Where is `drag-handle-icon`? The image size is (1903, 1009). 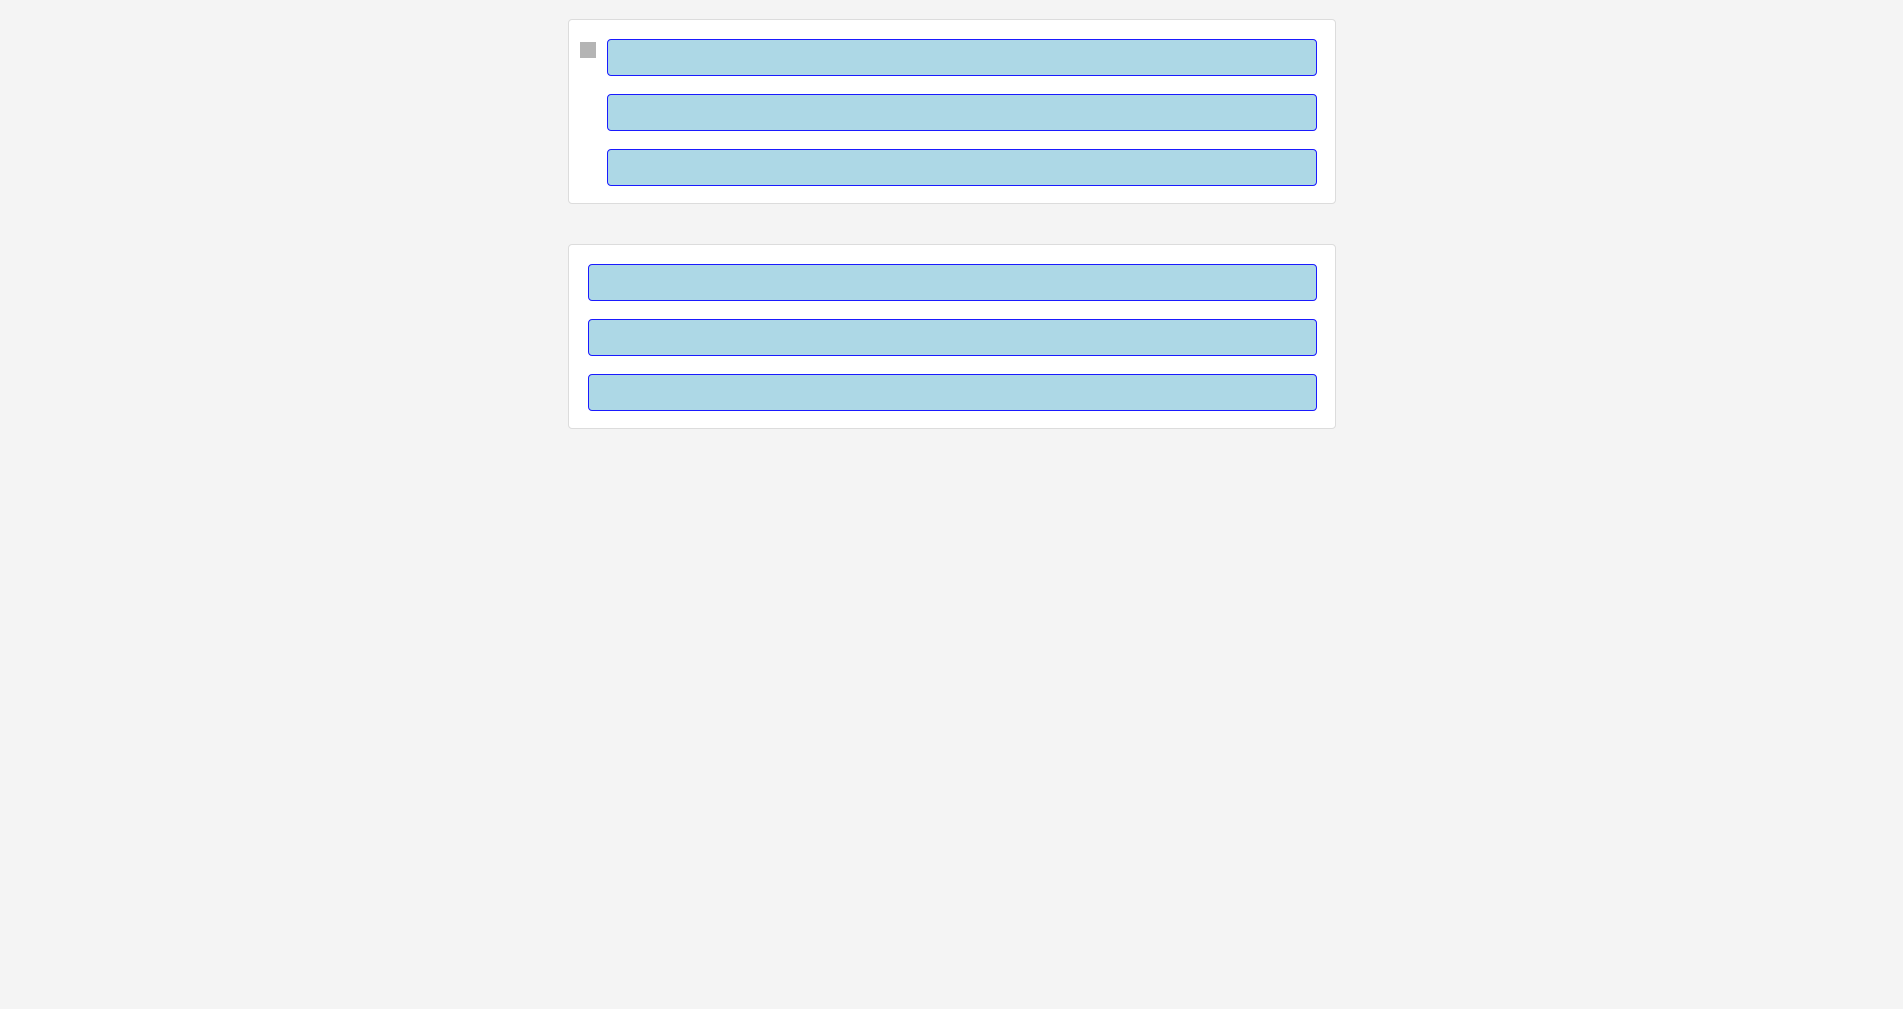
drag-handle-icon is located at coordinates (588, 50).